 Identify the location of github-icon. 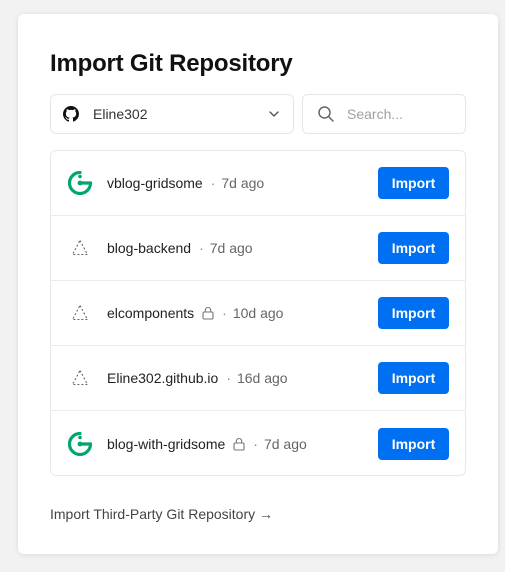
(71, 114).